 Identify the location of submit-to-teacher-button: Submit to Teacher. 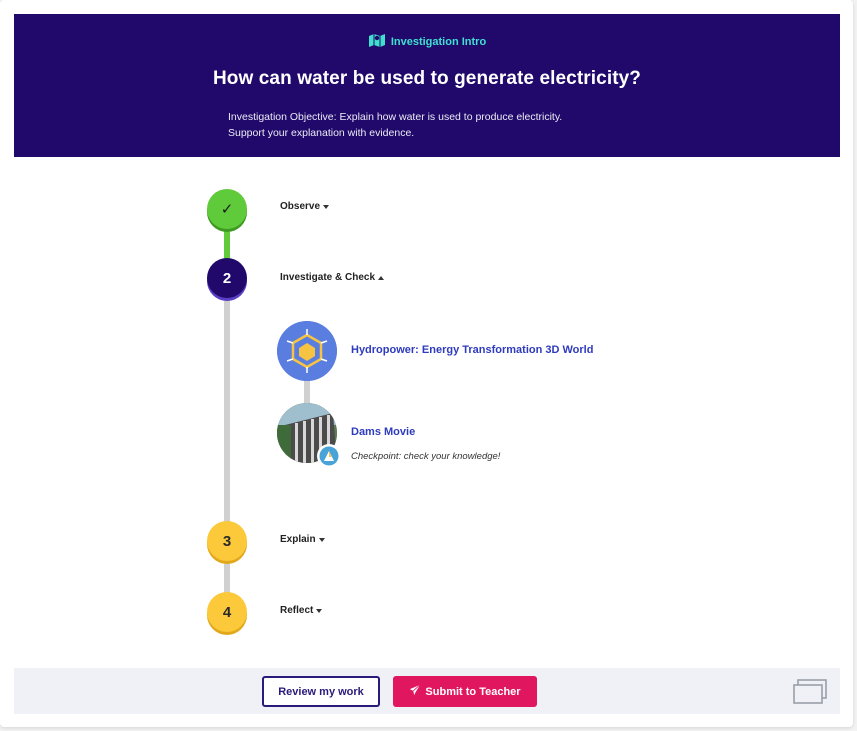
(465, 691).